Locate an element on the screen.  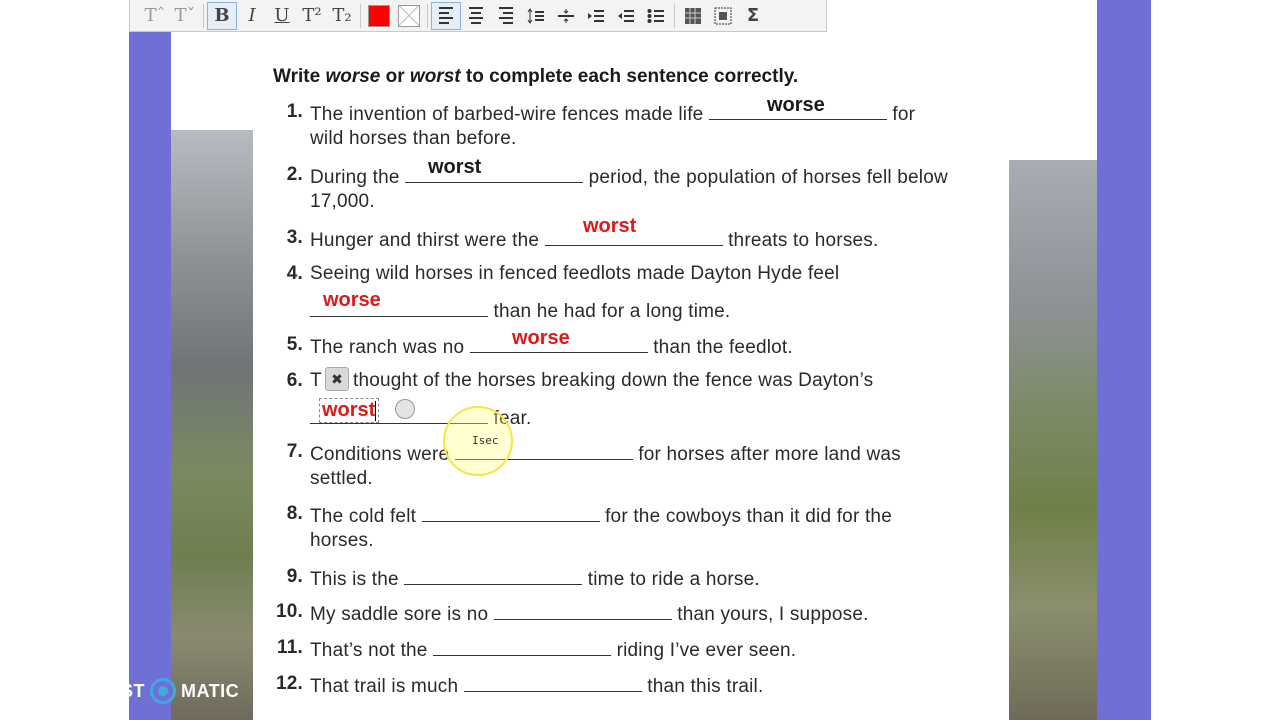
outdent-icon is located at coordinates (626, 15).